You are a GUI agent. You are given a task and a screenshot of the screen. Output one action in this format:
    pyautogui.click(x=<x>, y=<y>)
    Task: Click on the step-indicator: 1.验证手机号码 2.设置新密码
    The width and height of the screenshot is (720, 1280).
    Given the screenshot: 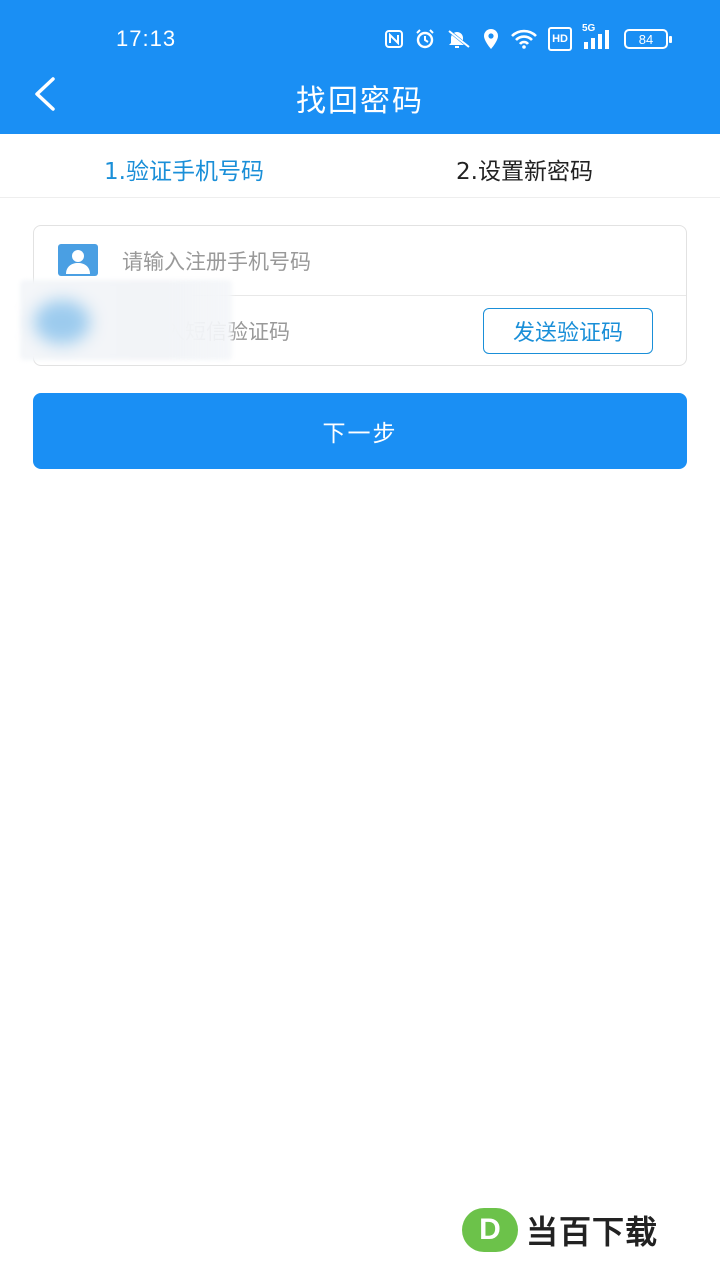 What is the action you would take?
    pyautogui.click(x=360, y=166)
    